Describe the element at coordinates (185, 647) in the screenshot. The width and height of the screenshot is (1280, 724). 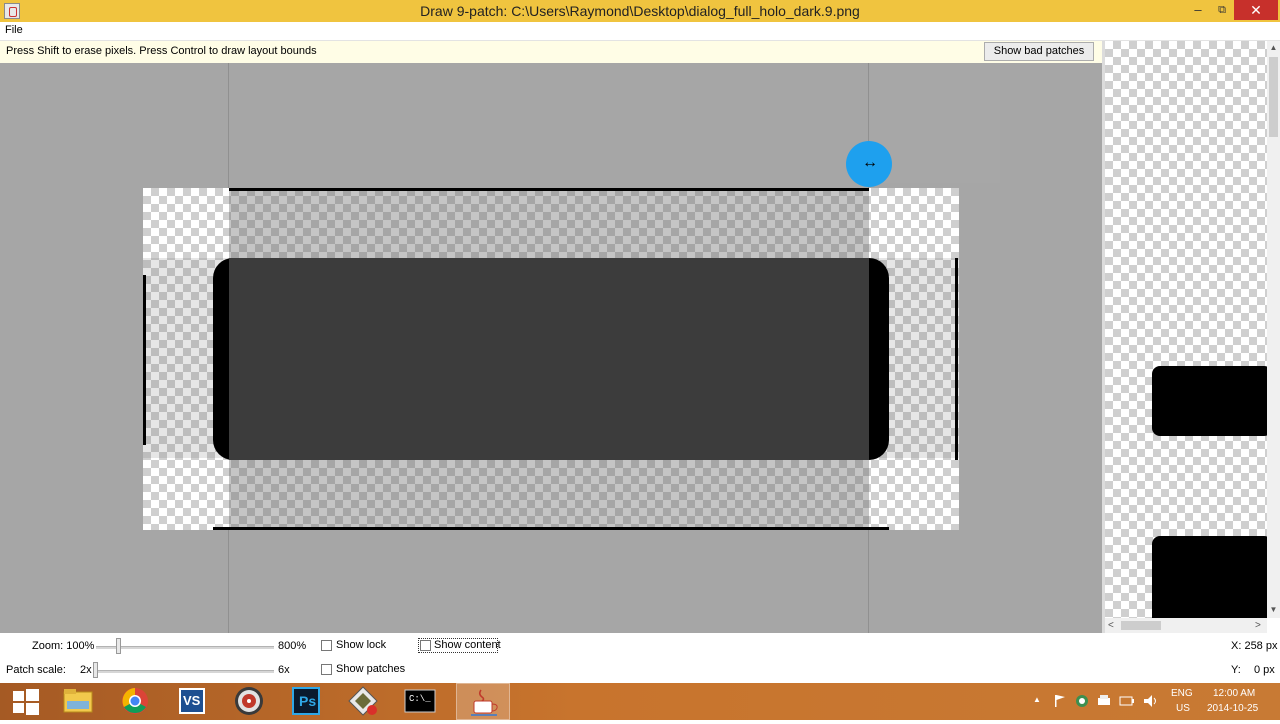
I see `zoom-slider-track` at that location.